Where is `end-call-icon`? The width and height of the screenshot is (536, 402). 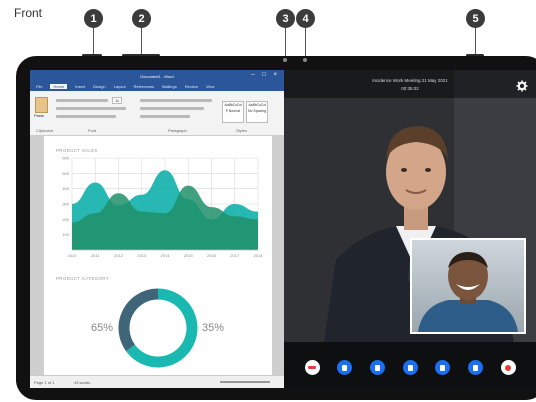
end-call-icon is located at coordinates (312, 367).